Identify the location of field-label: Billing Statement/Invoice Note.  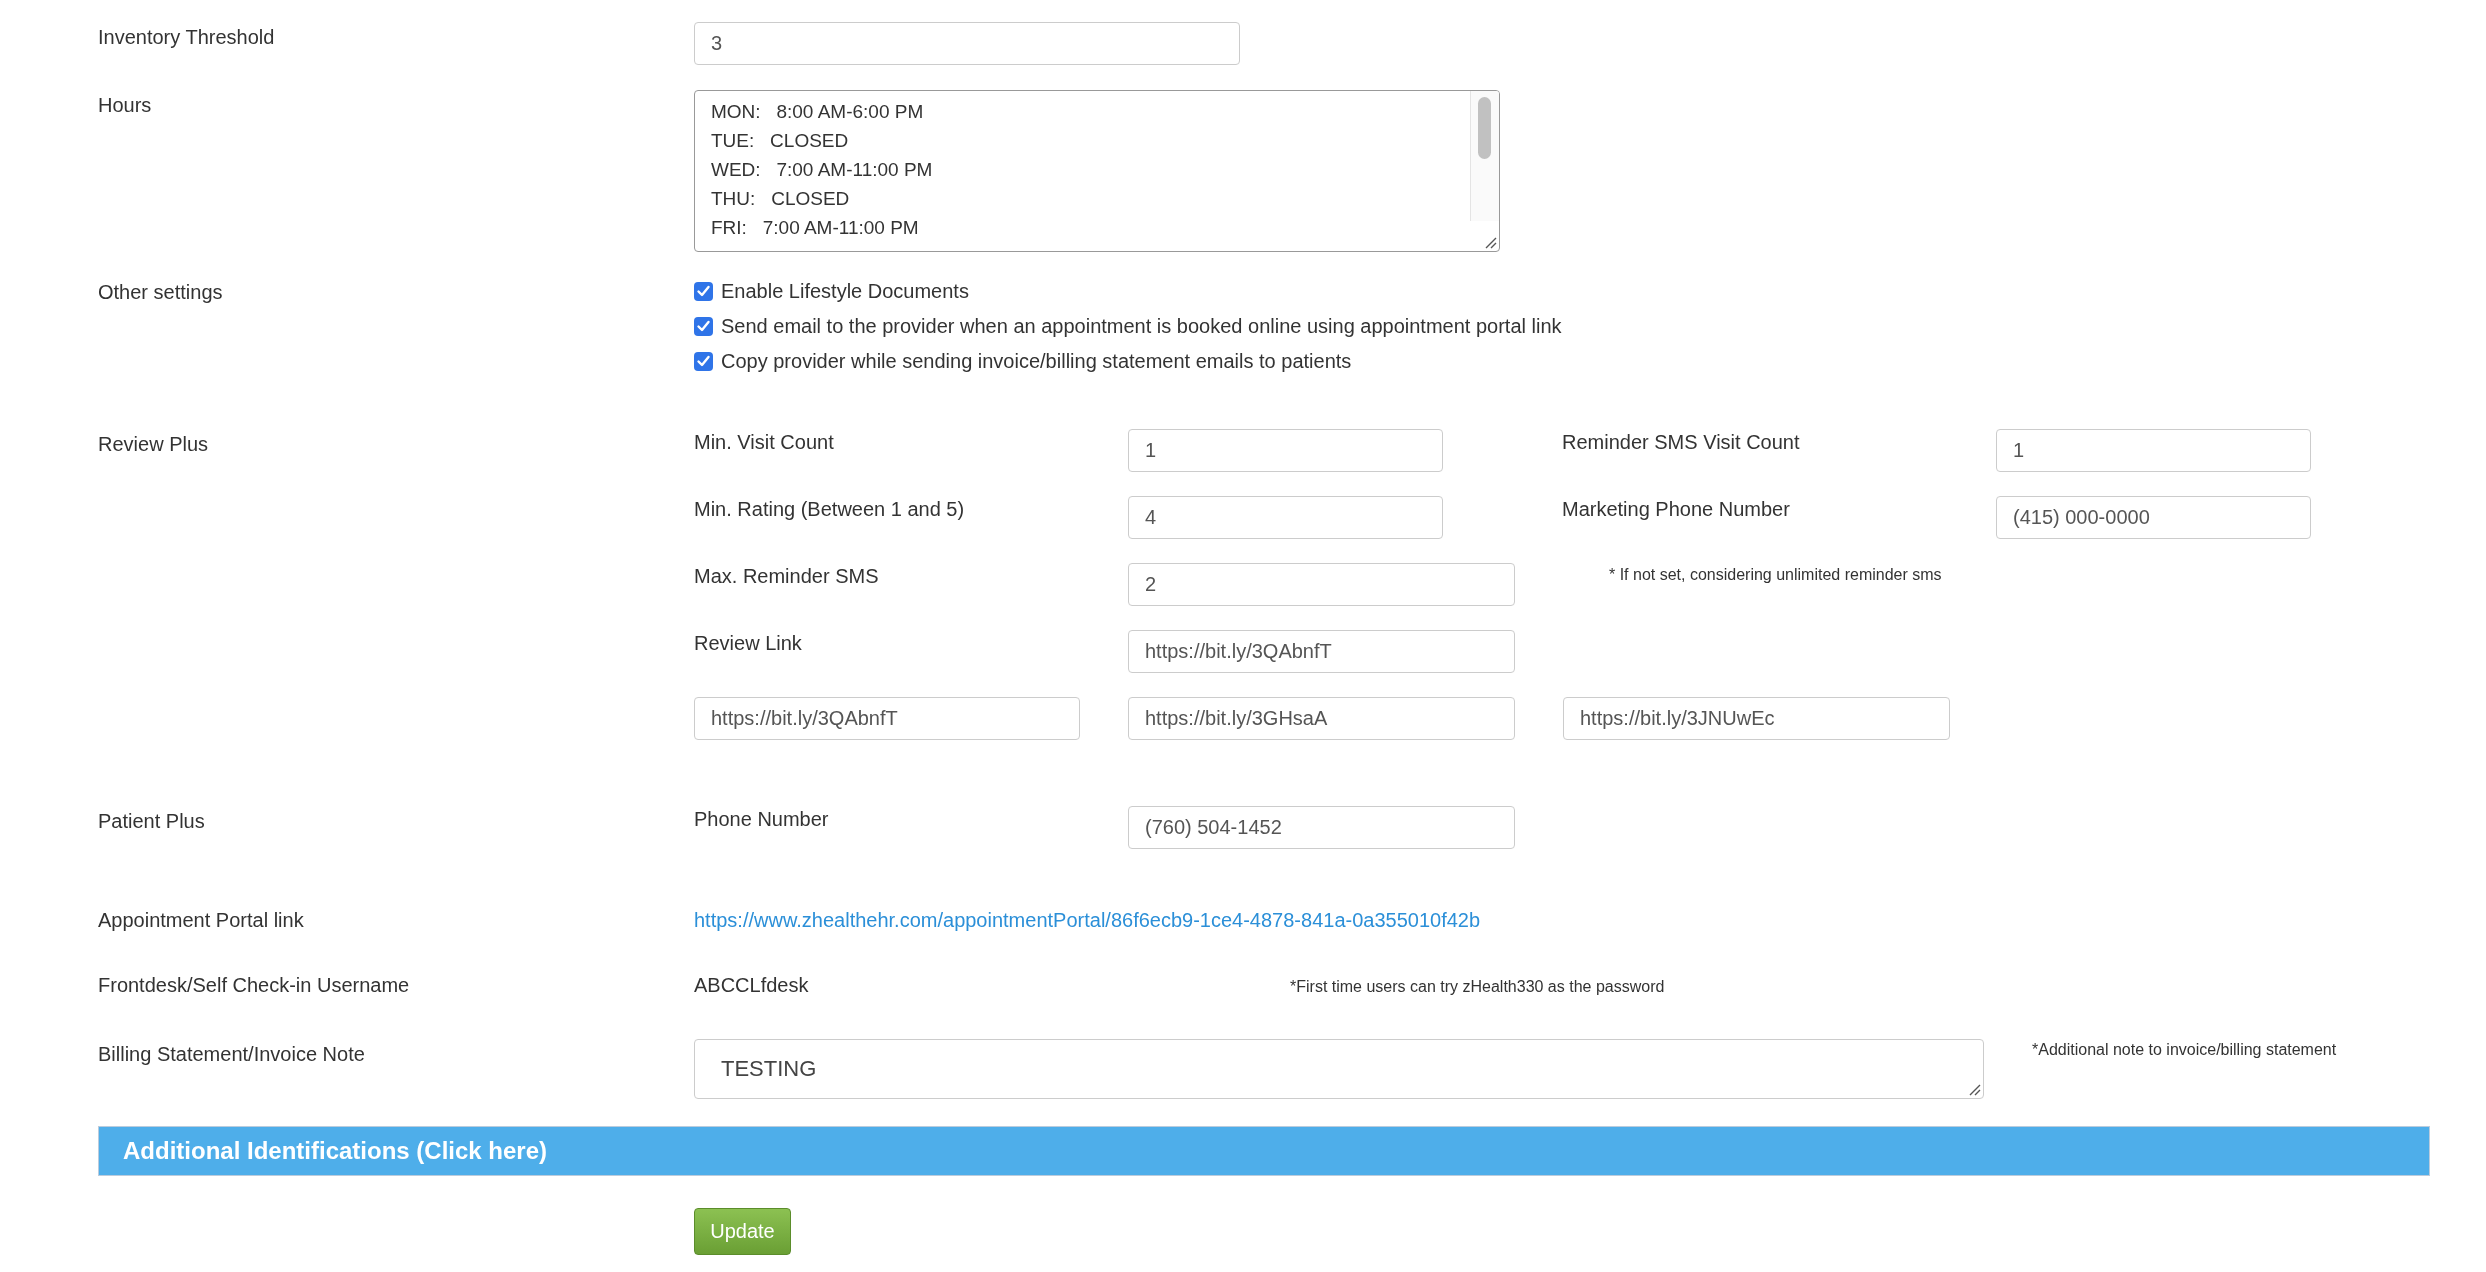
(231, 1054).